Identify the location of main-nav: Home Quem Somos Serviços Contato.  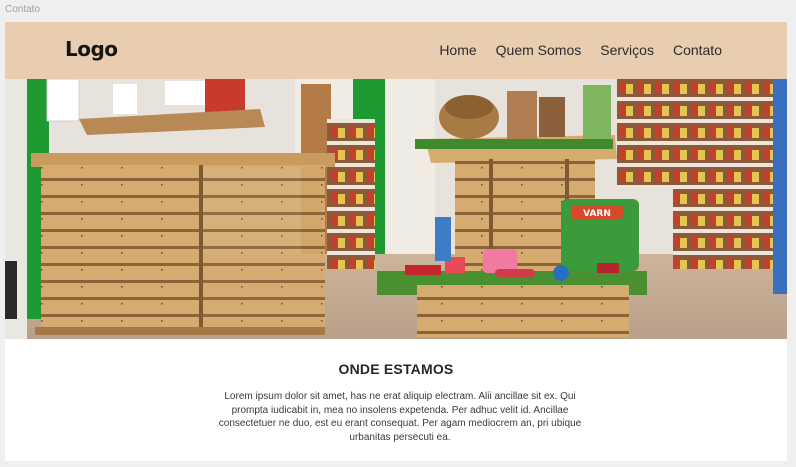
(580, 50).